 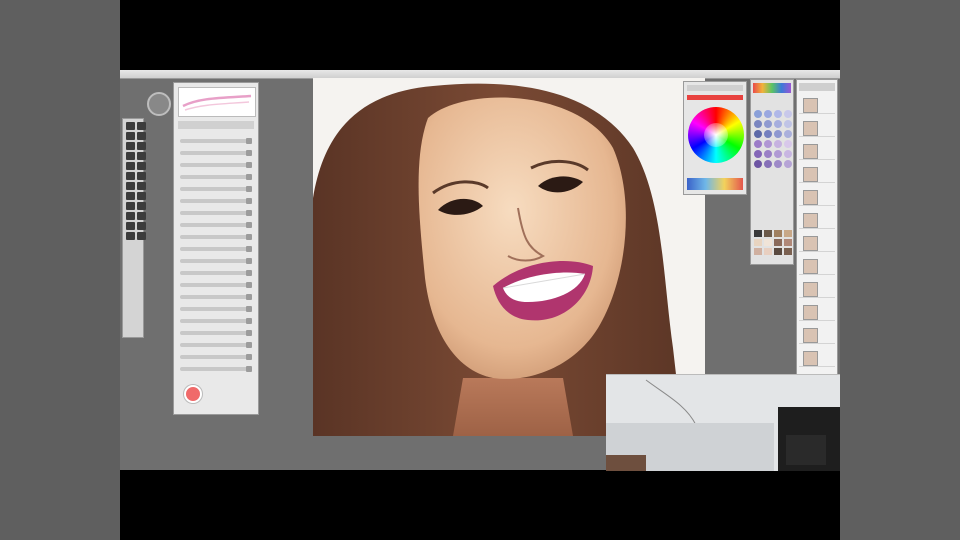 I want to click on active-color-dot, so click(x=193, y=394).